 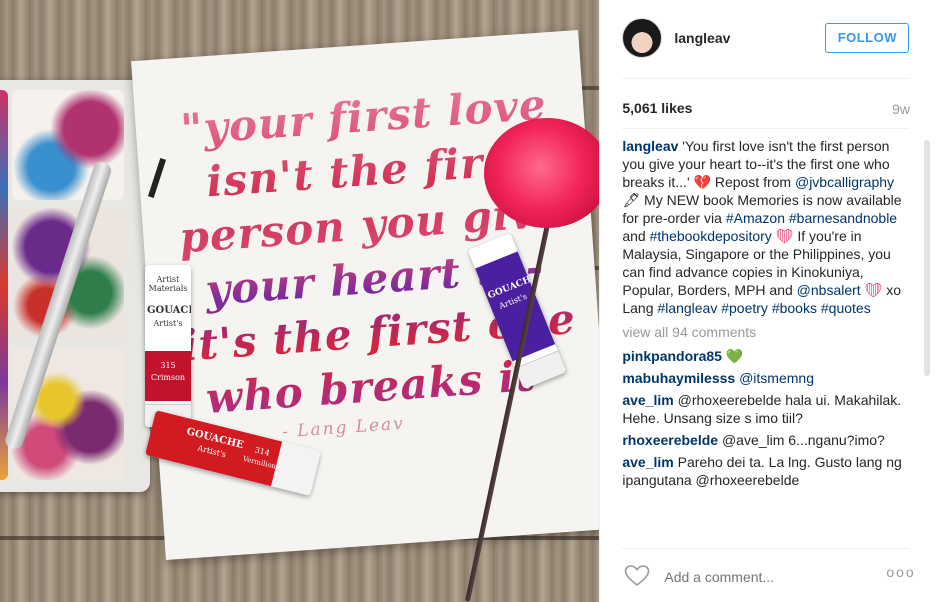 What do you see at coordinates (794, 308) in the screenshot?
I see `hashtag-link: #books` at bounding box center [794, 308].